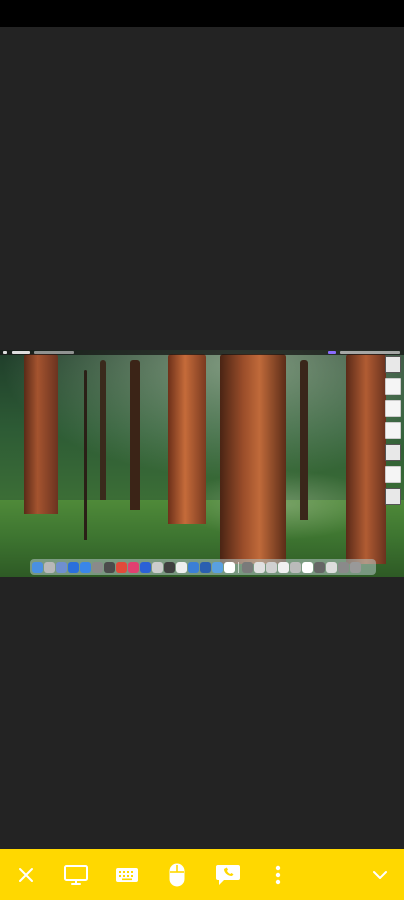 This screenshot has height=900, width=404. What do you see at coordinates (54, 352) in the screenshot?
I see `menubar-menus` at bounding box center [54, 352].